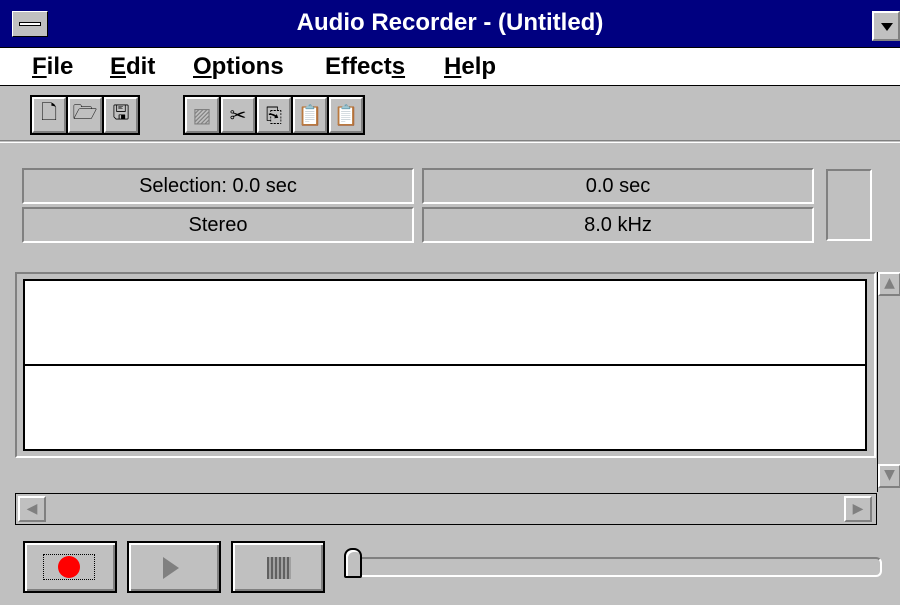 This screenshot has width=900, height=605. What do you see at coordinates (32, 509) in the screenshot?
I see `scroll-left-icon: ◀` at bounding box center [32, 509].